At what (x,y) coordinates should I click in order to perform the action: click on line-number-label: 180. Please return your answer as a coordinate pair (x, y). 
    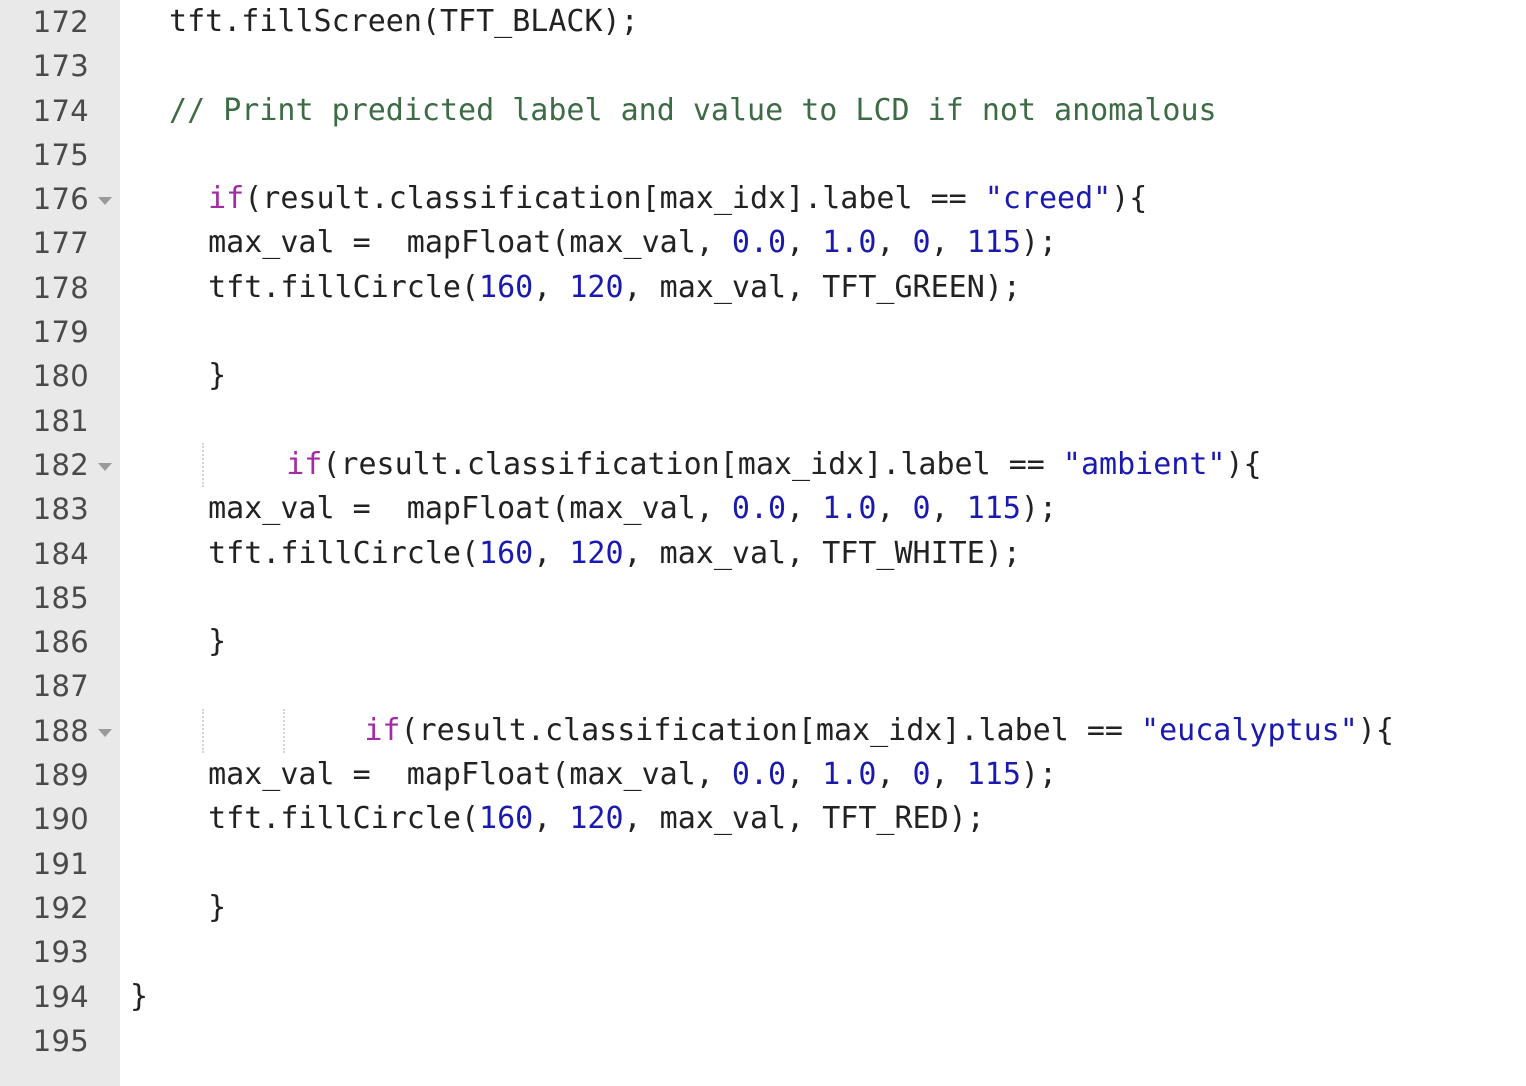
    Looking at the image, I should click on (60, 376).